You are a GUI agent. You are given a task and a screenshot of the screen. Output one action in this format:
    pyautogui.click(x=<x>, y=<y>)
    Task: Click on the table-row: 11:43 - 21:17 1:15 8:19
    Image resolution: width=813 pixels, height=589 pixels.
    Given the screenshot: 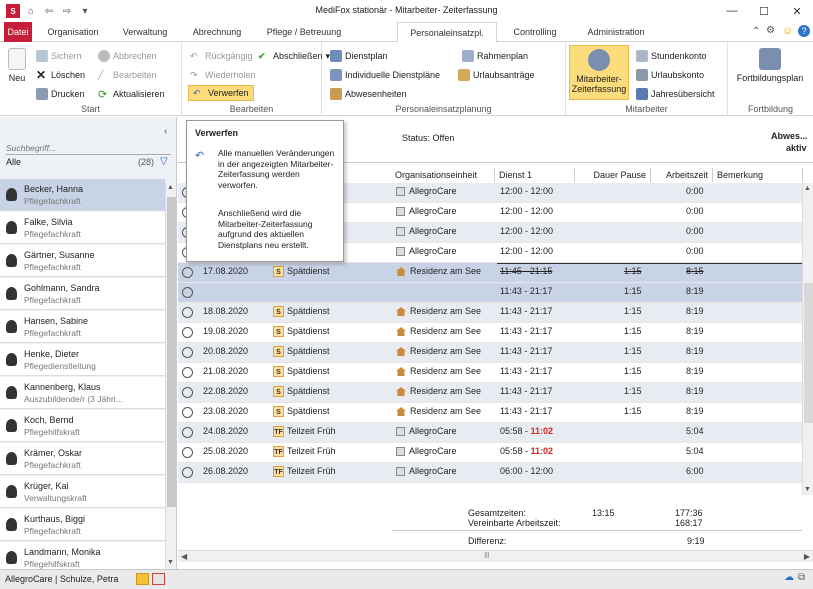 What is the action you would take?
    pyautogui.click(x=490, y=293)
    